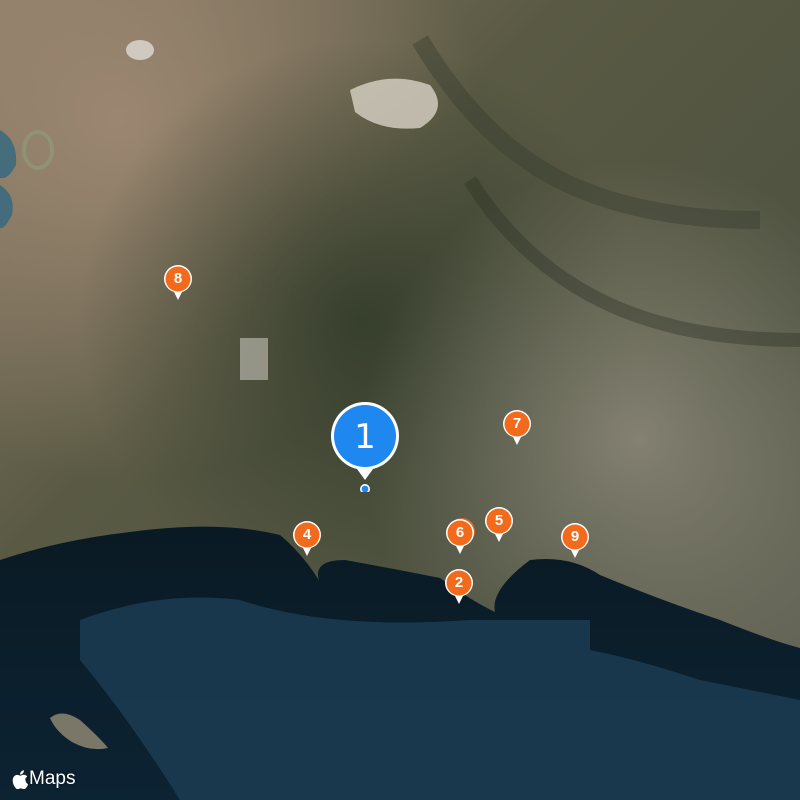 The height and width of the screenshot is (800, 800). What do you see at coordinates (140, 50) in the screenshot?
I see `stadium` at bounding box center [140, 50].